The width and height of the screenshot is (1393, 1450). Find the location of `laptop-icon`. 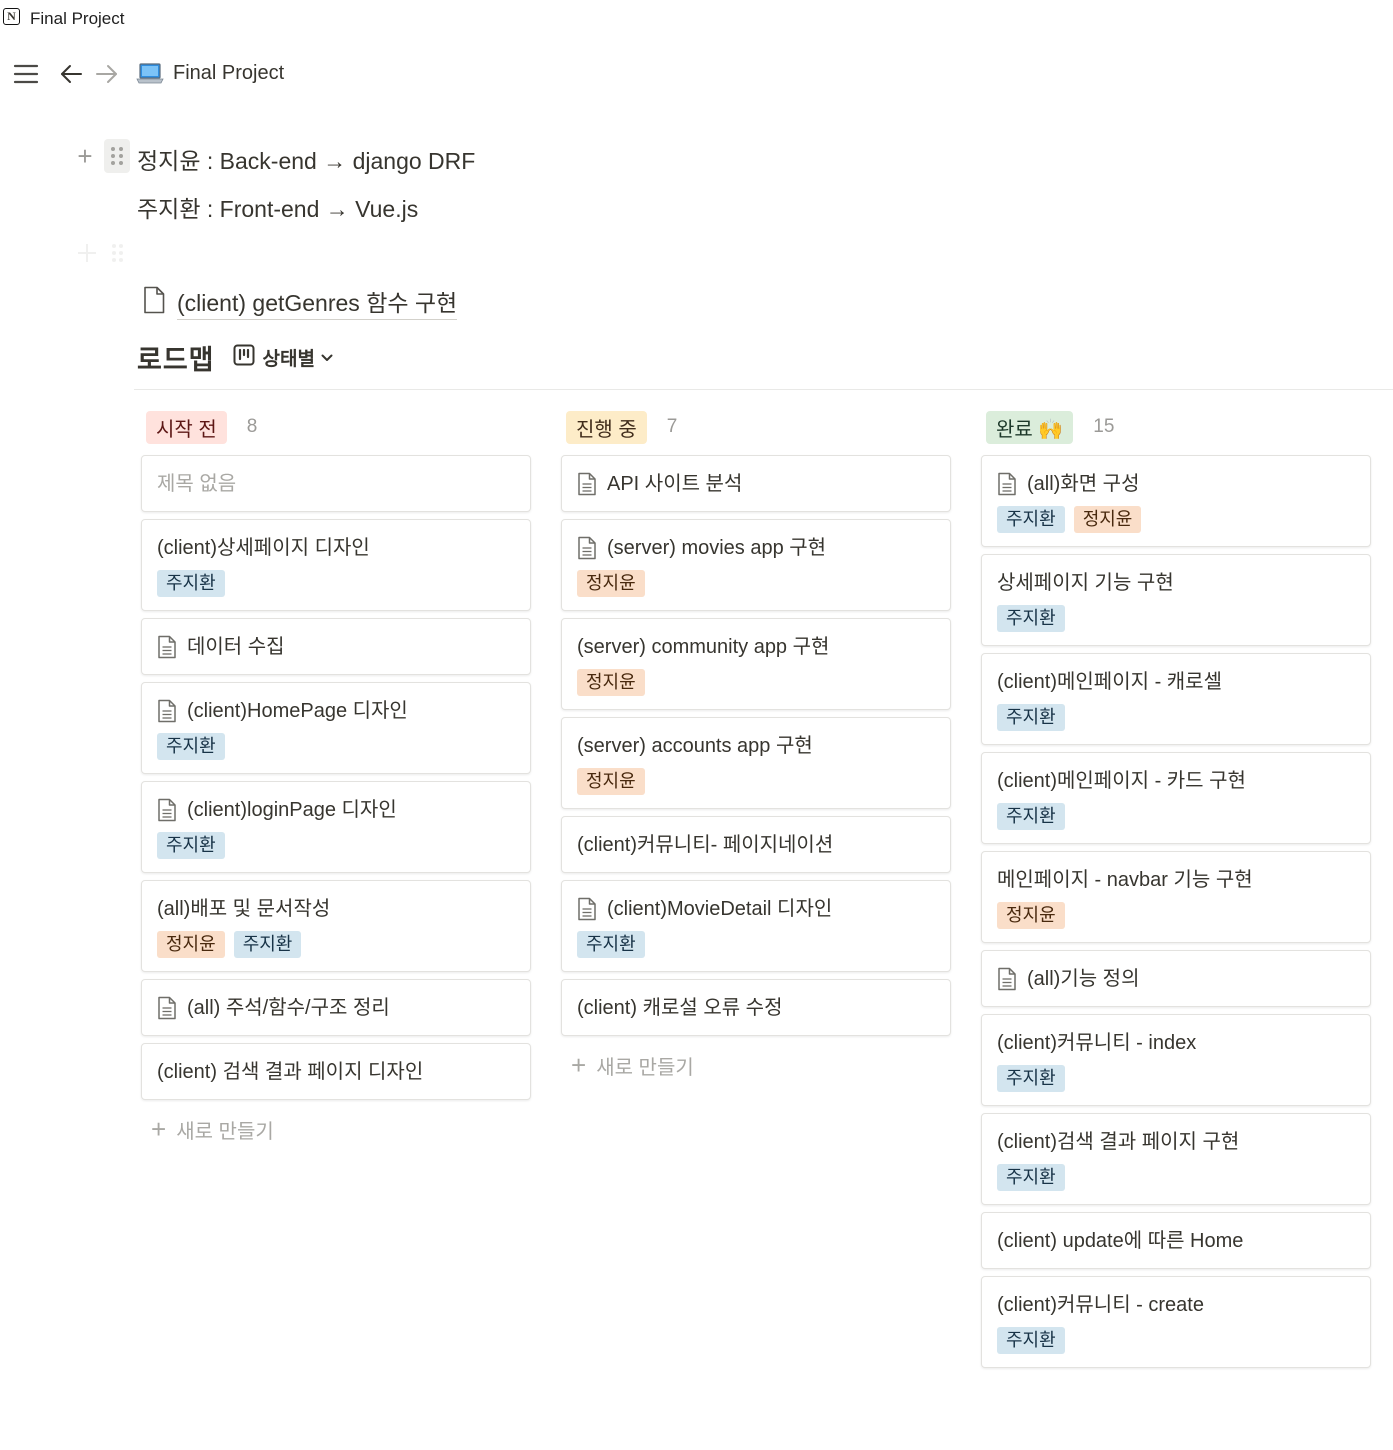

laptop-icon is located at coordinates (150, 73).